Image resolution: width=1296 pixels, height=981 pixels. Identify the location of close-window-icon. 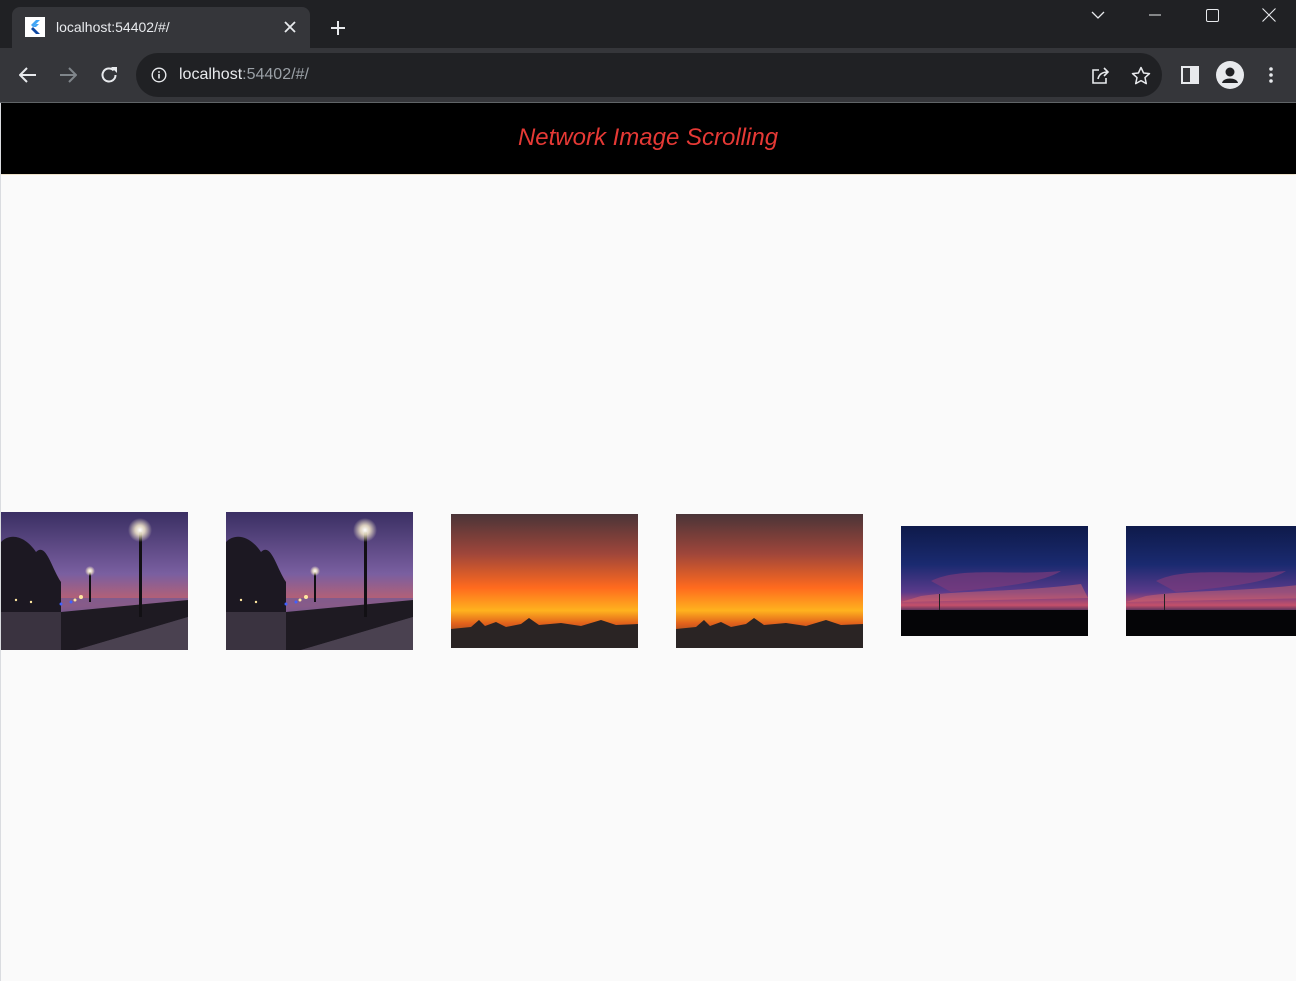
(1269, 15).